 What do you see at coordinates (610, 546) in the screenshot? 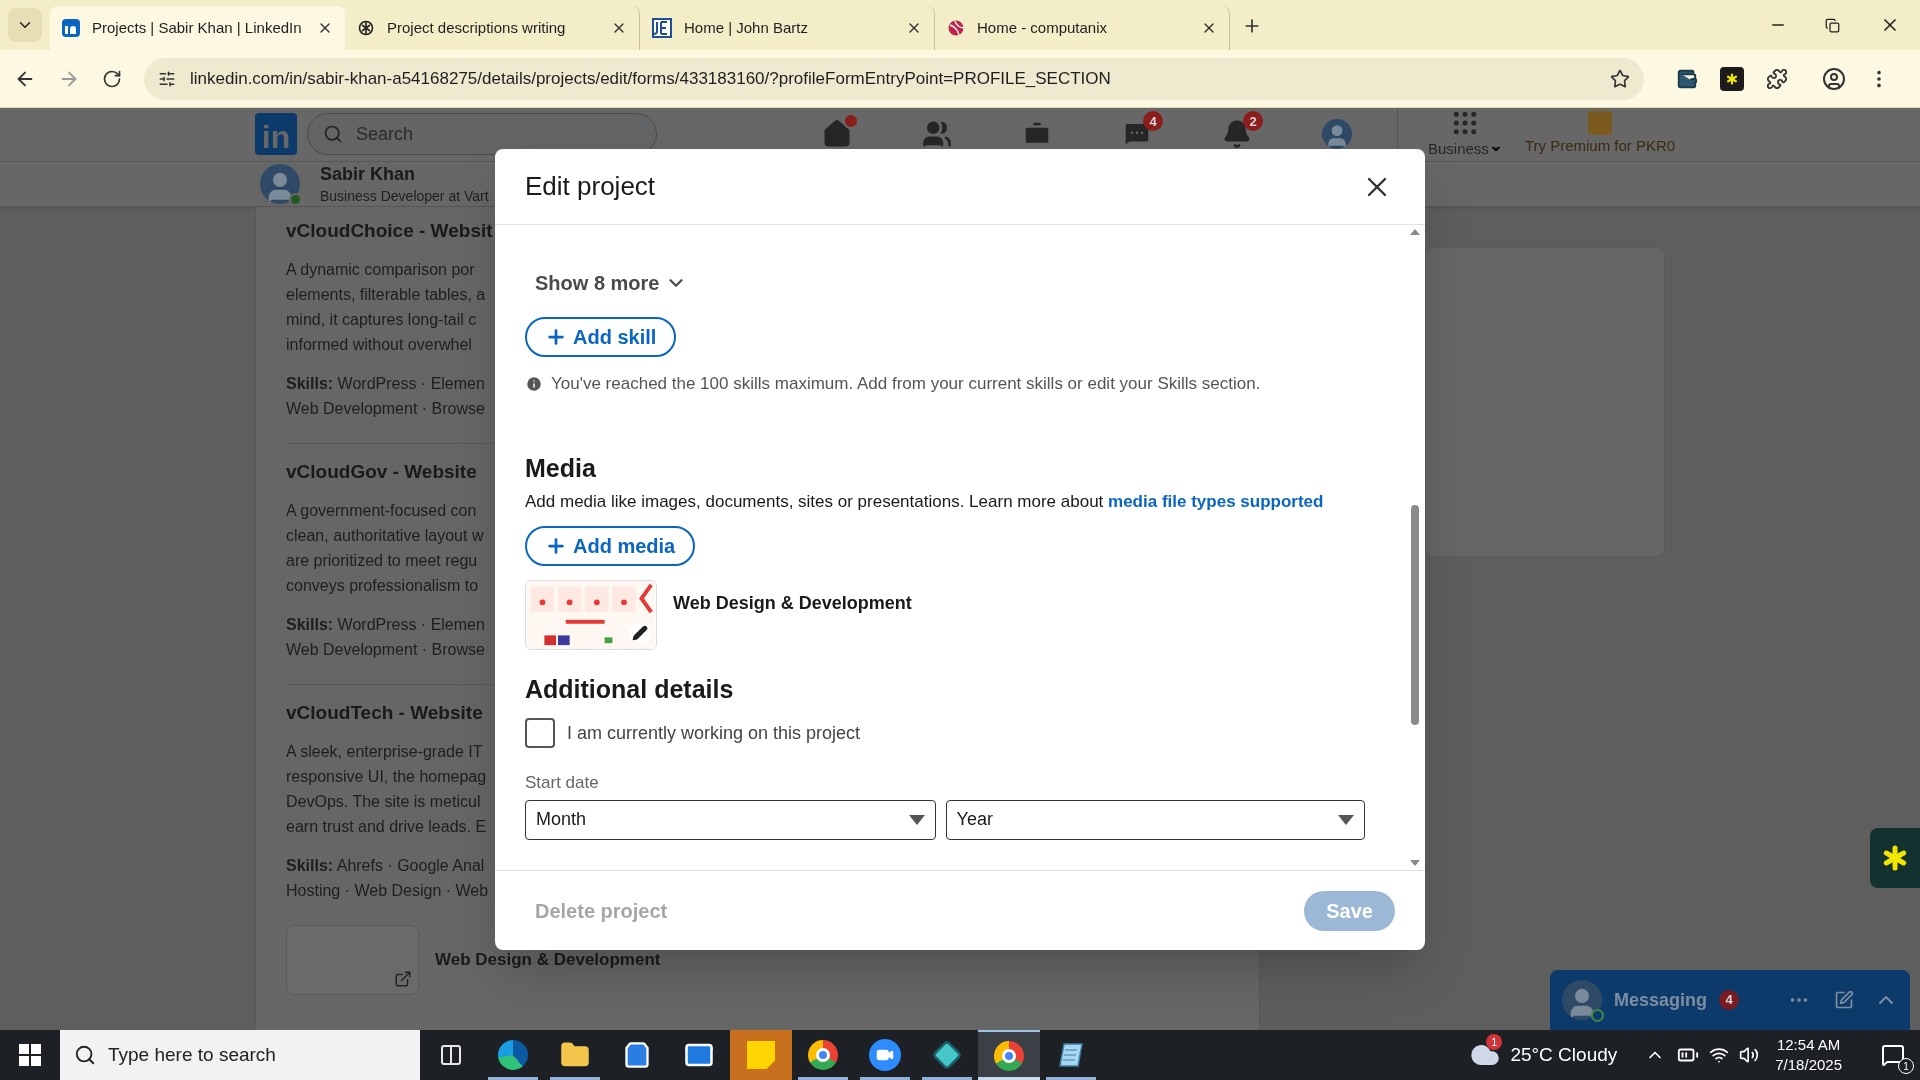
I see `add-media-button: Add media` at bounding box center [610, 546].